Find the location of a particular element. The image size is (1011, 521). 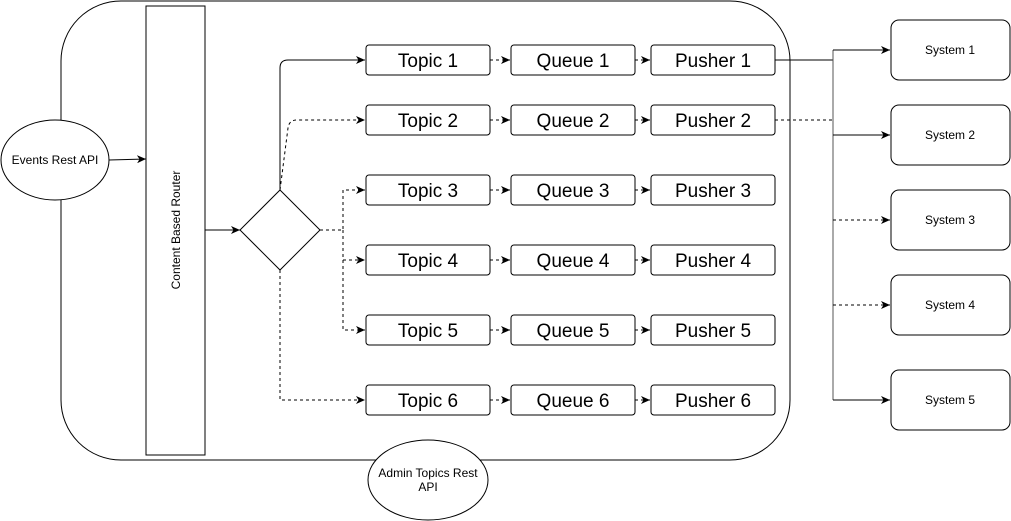

system-1-label: System 1 is located at coordinates (950, 50).